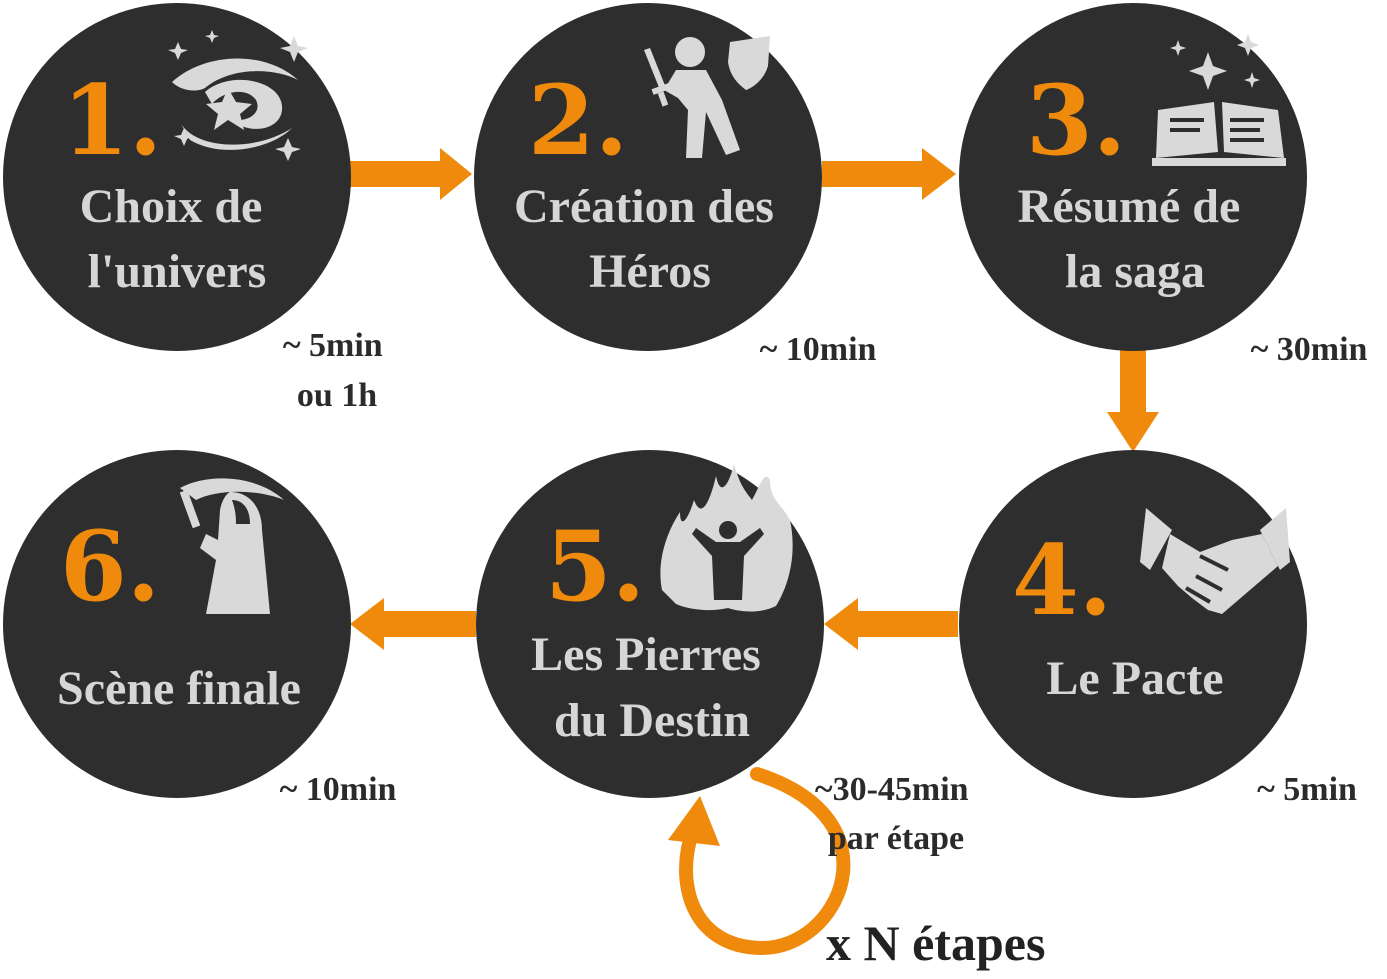 This screenshot has width=1387, height=979. What do you see at coordinates (1134, 678) in the screenshot?
I see `step-title: Le Pacte` at bounding box center [1134, 678].